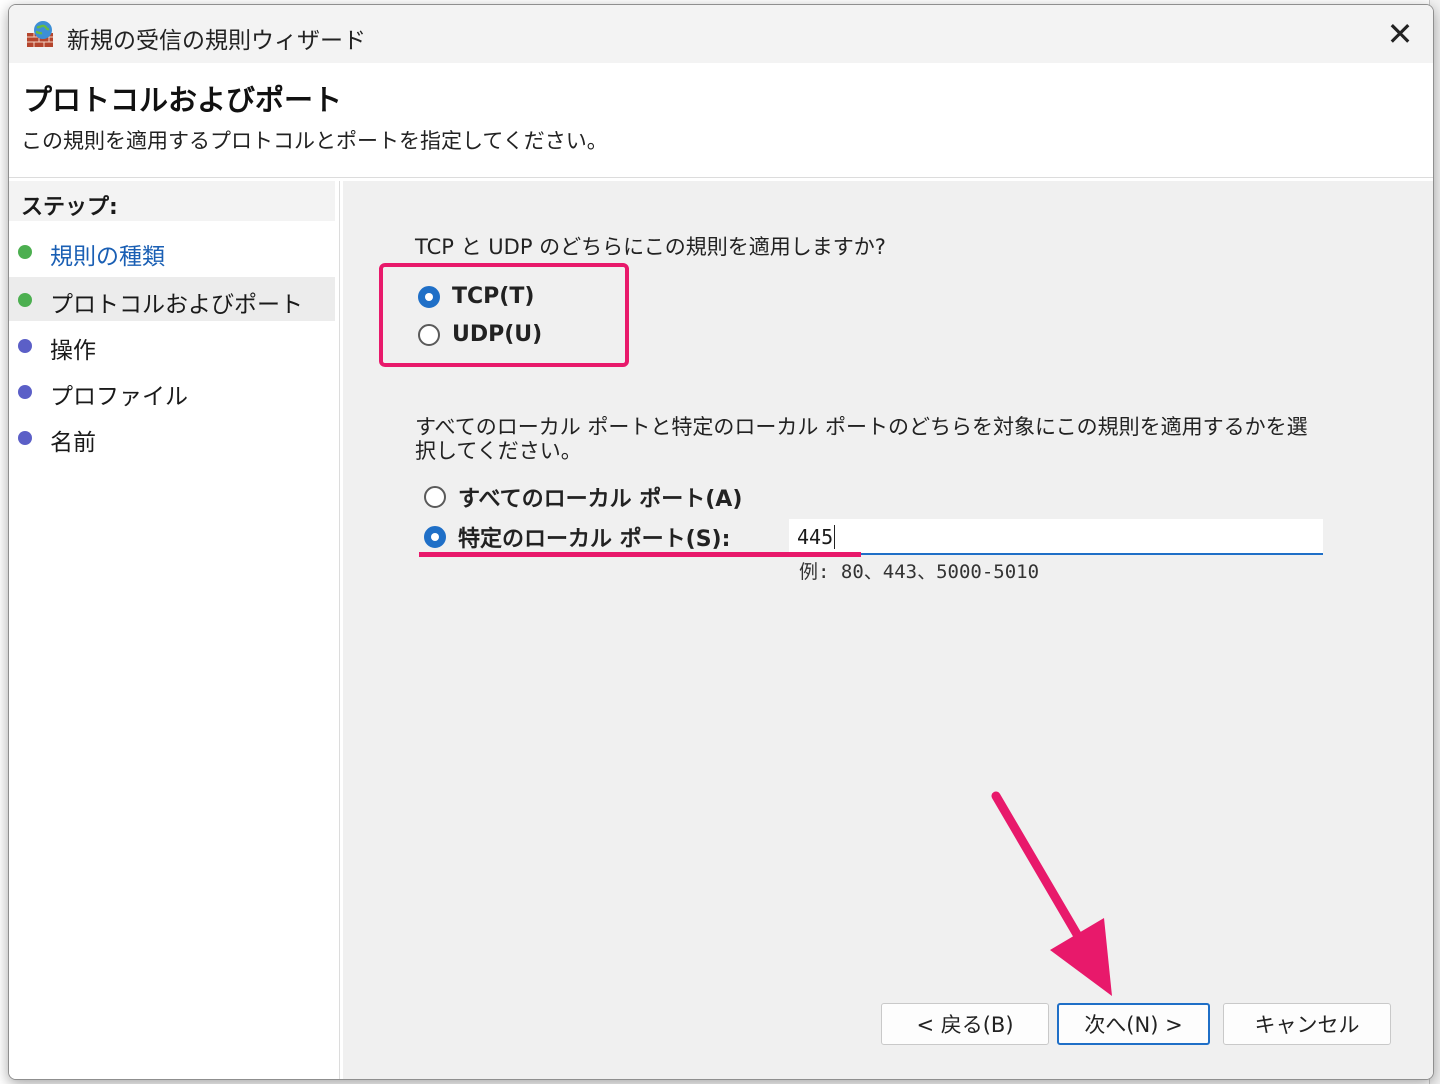  What do you see at coordinates (640, 554) in the screenshot?
I see `annotation-underline` at bounding box center [640, 554].